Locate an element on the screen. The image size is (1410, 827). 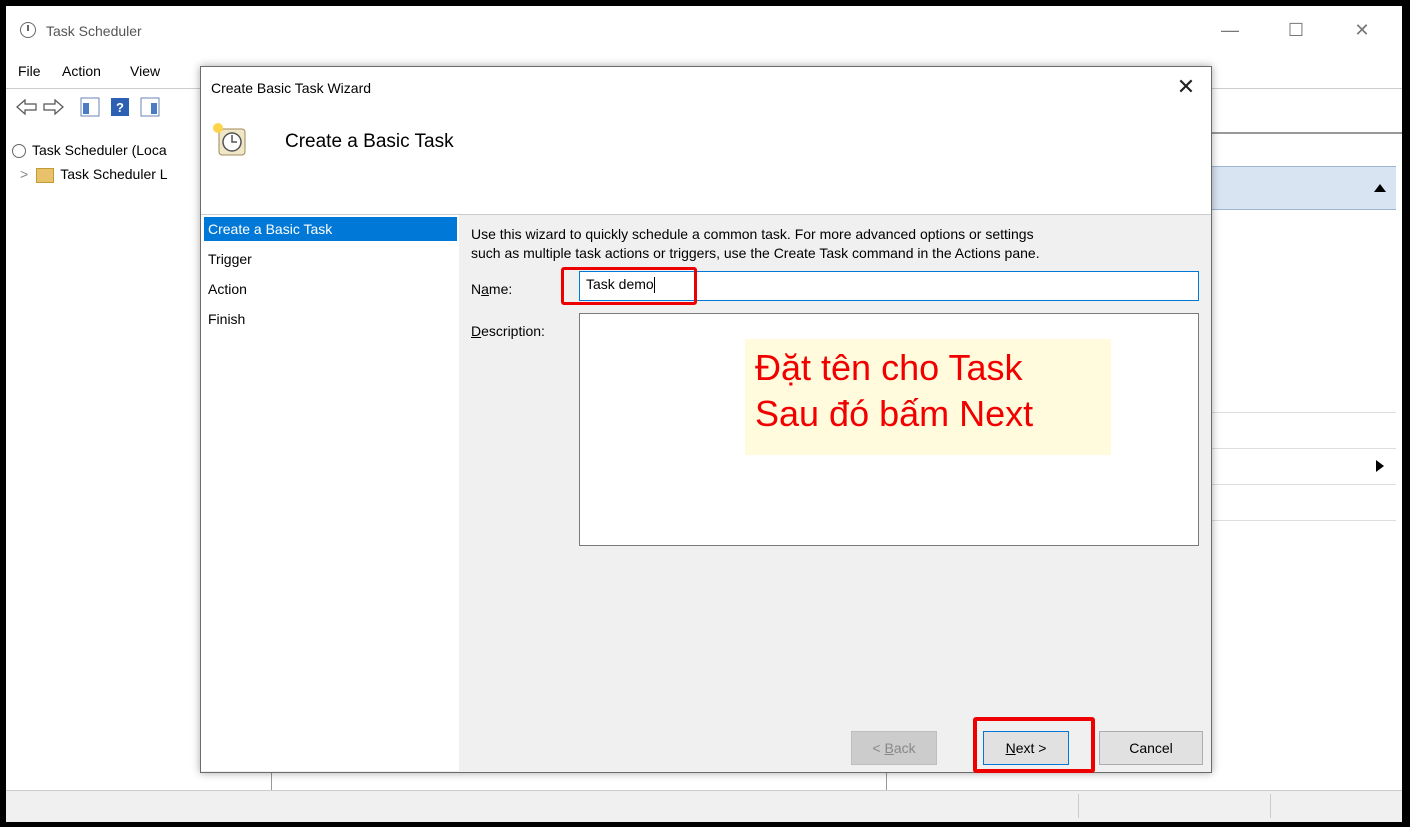
name-label-text: me: is located at coordinates (500, 289).